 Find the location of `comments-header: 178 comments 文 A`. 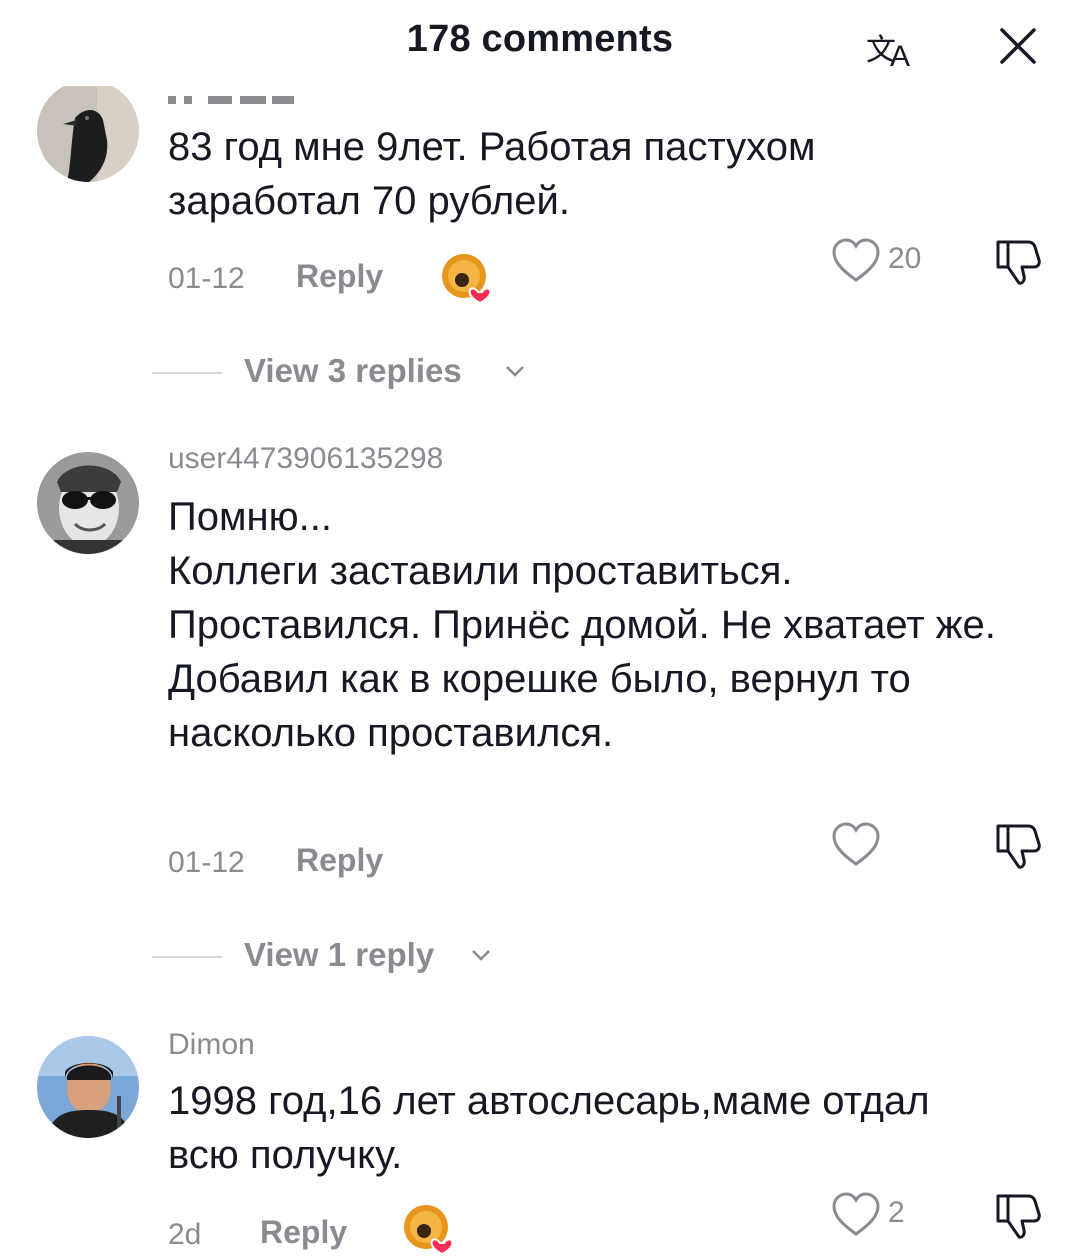

comments-header: 178 comments 文 A is located at coordinates (540, 43).